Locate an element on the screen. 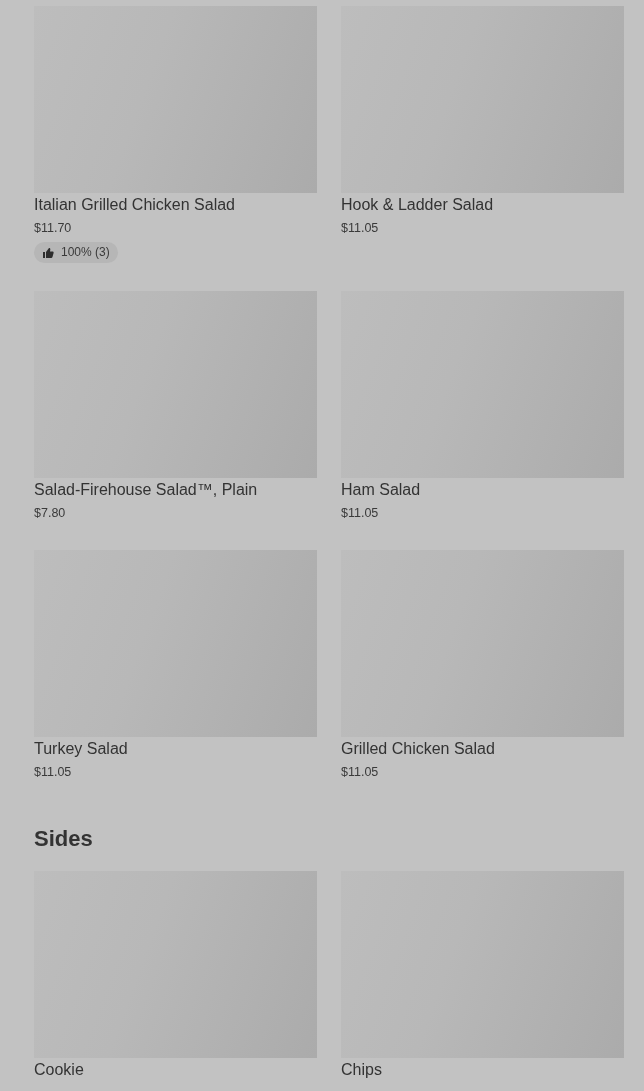  item-name: Turkey Salad is located at coordinates (81, 749).